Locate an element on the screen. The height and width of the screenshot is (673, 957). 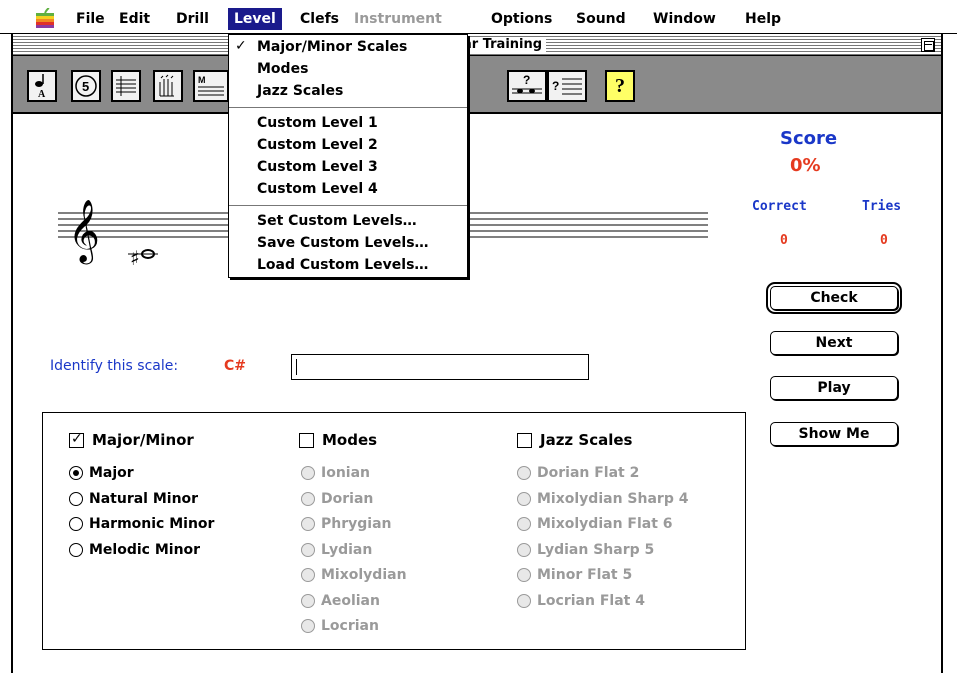
tries-count: 0 is located at coordinates (884, 240).